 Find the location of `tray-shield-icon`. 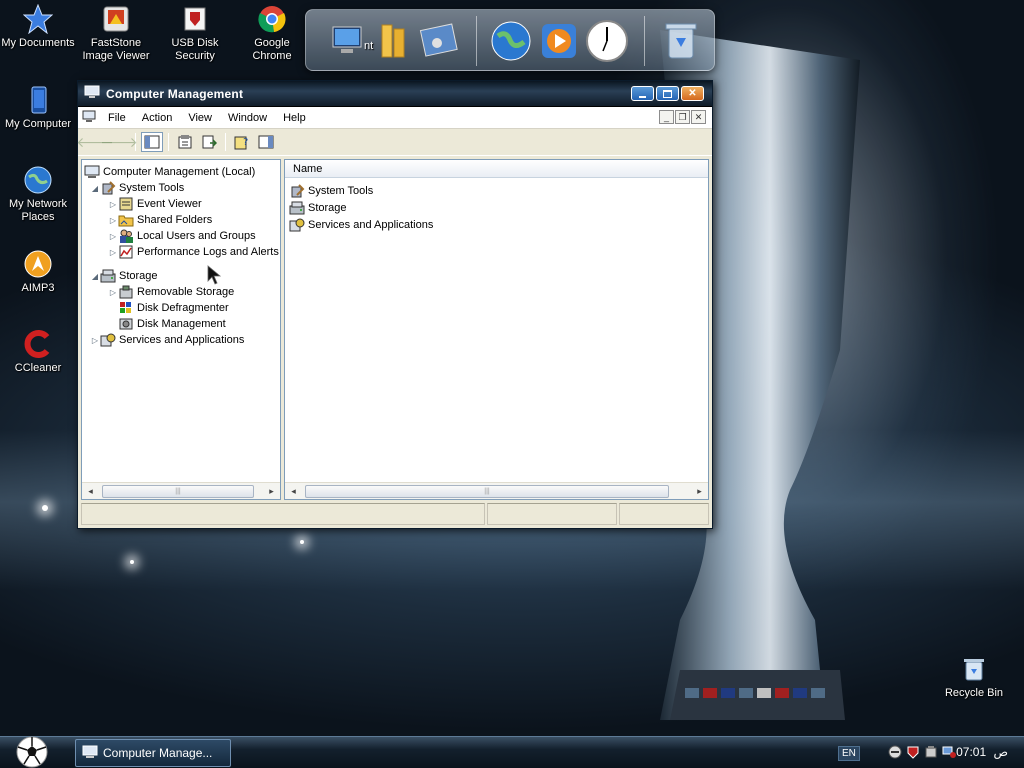

tray-shield-icon is located at coordinates (913, 753).